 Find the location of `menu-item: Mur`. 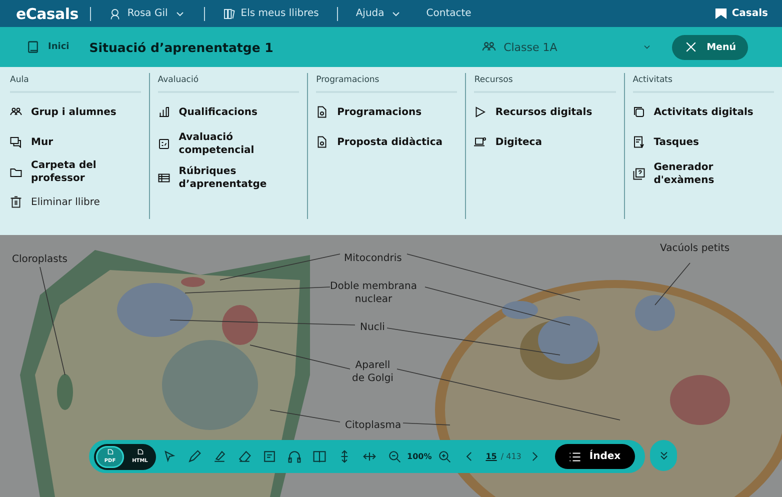

menu-item: Mur is located at coordinates (75, 142).